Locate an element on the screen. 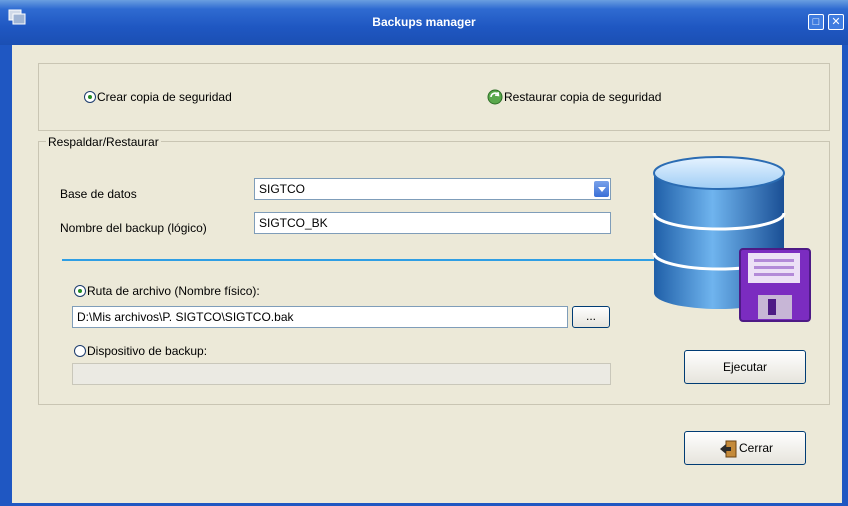 This screenshot has width=848, height=506. device-option-label: Dispositivo de backup: is located at coordinates (147, 351).